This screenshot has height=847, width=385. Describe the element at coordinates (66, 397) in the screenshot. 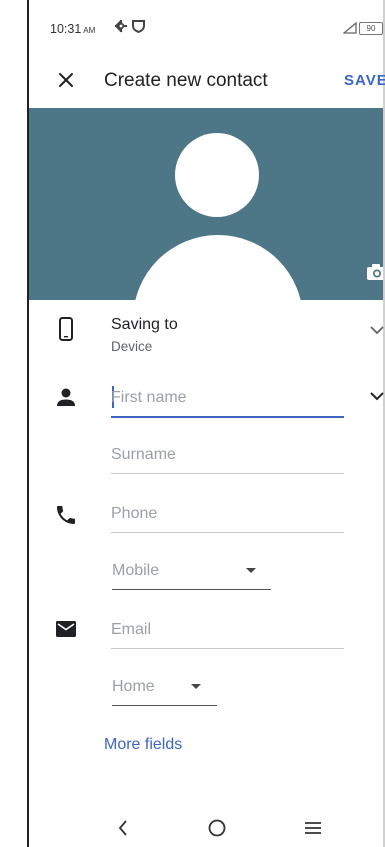

I see `person-icon` at that location.